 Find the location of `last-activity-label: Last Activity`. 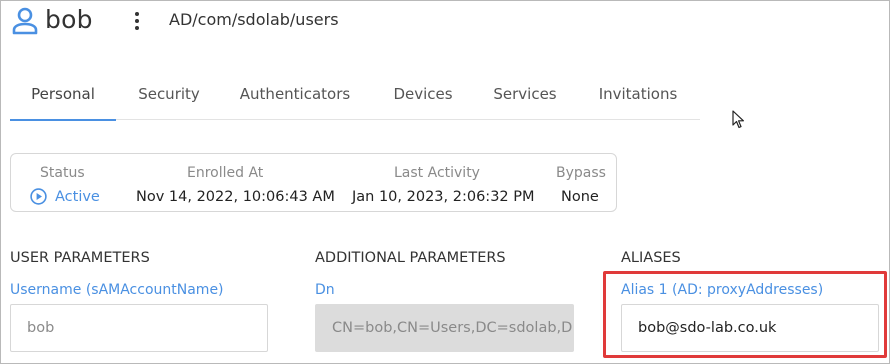

last-activity-label: Last Activity is located at coordinates (437, 173).